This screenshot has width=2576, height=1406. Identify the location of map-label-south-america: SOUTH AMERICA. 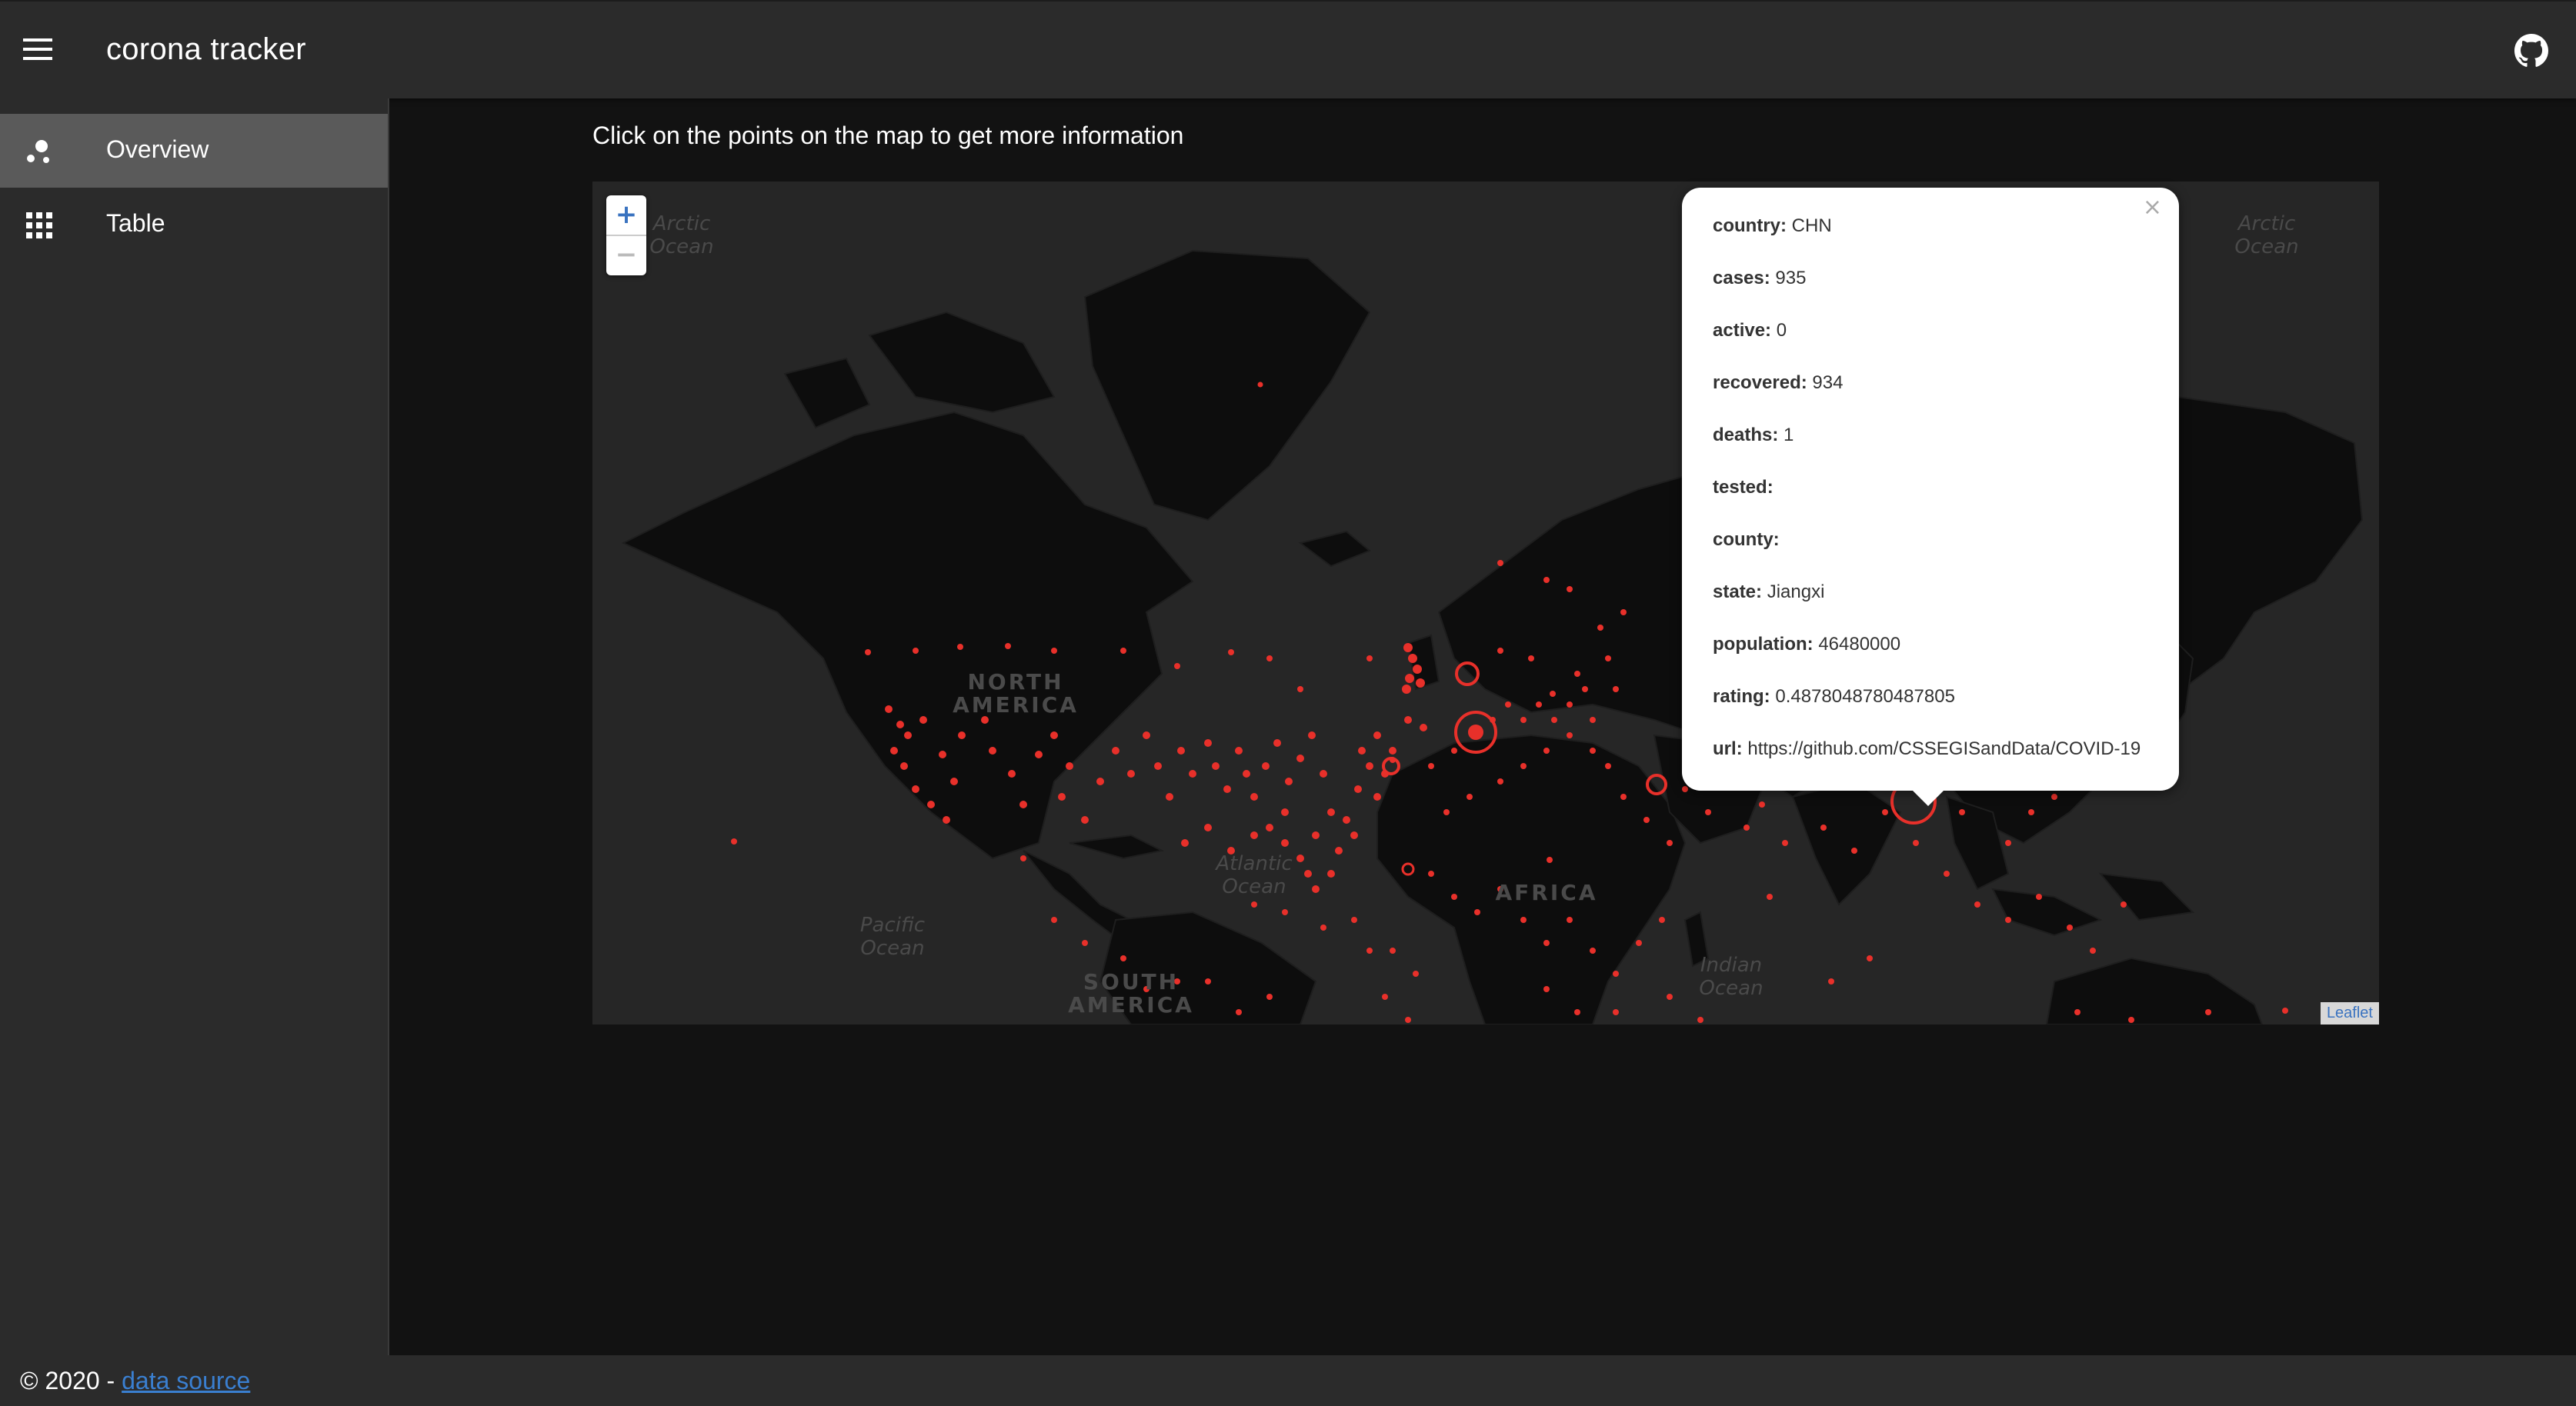
(1131, 993).